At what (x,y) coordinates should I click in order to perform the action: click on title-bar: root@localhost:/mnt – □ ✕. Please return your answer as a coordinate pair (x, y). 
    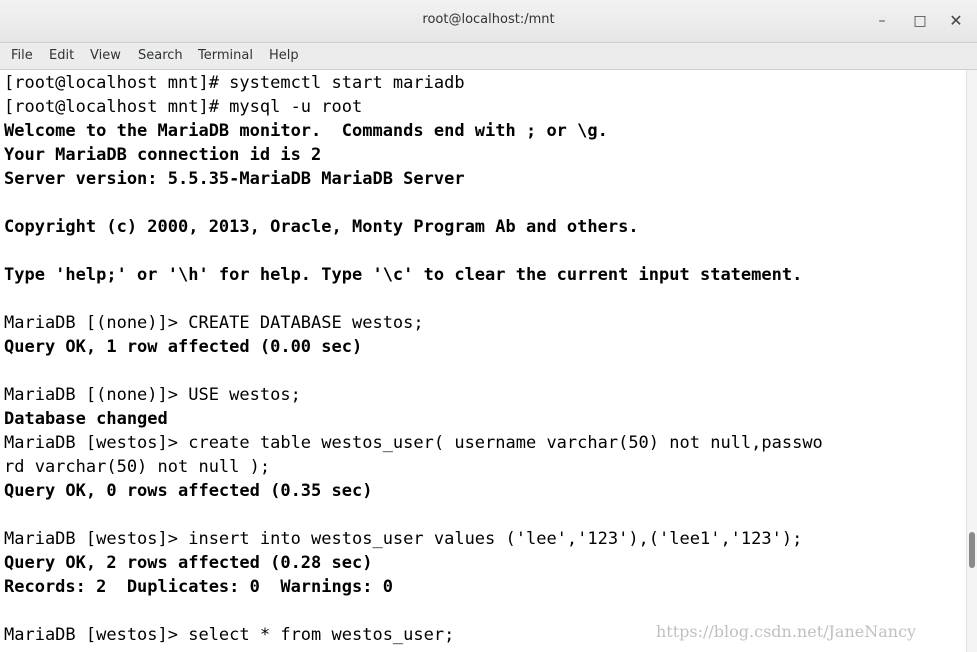
    Looking at the image, I should click on (488, 21).